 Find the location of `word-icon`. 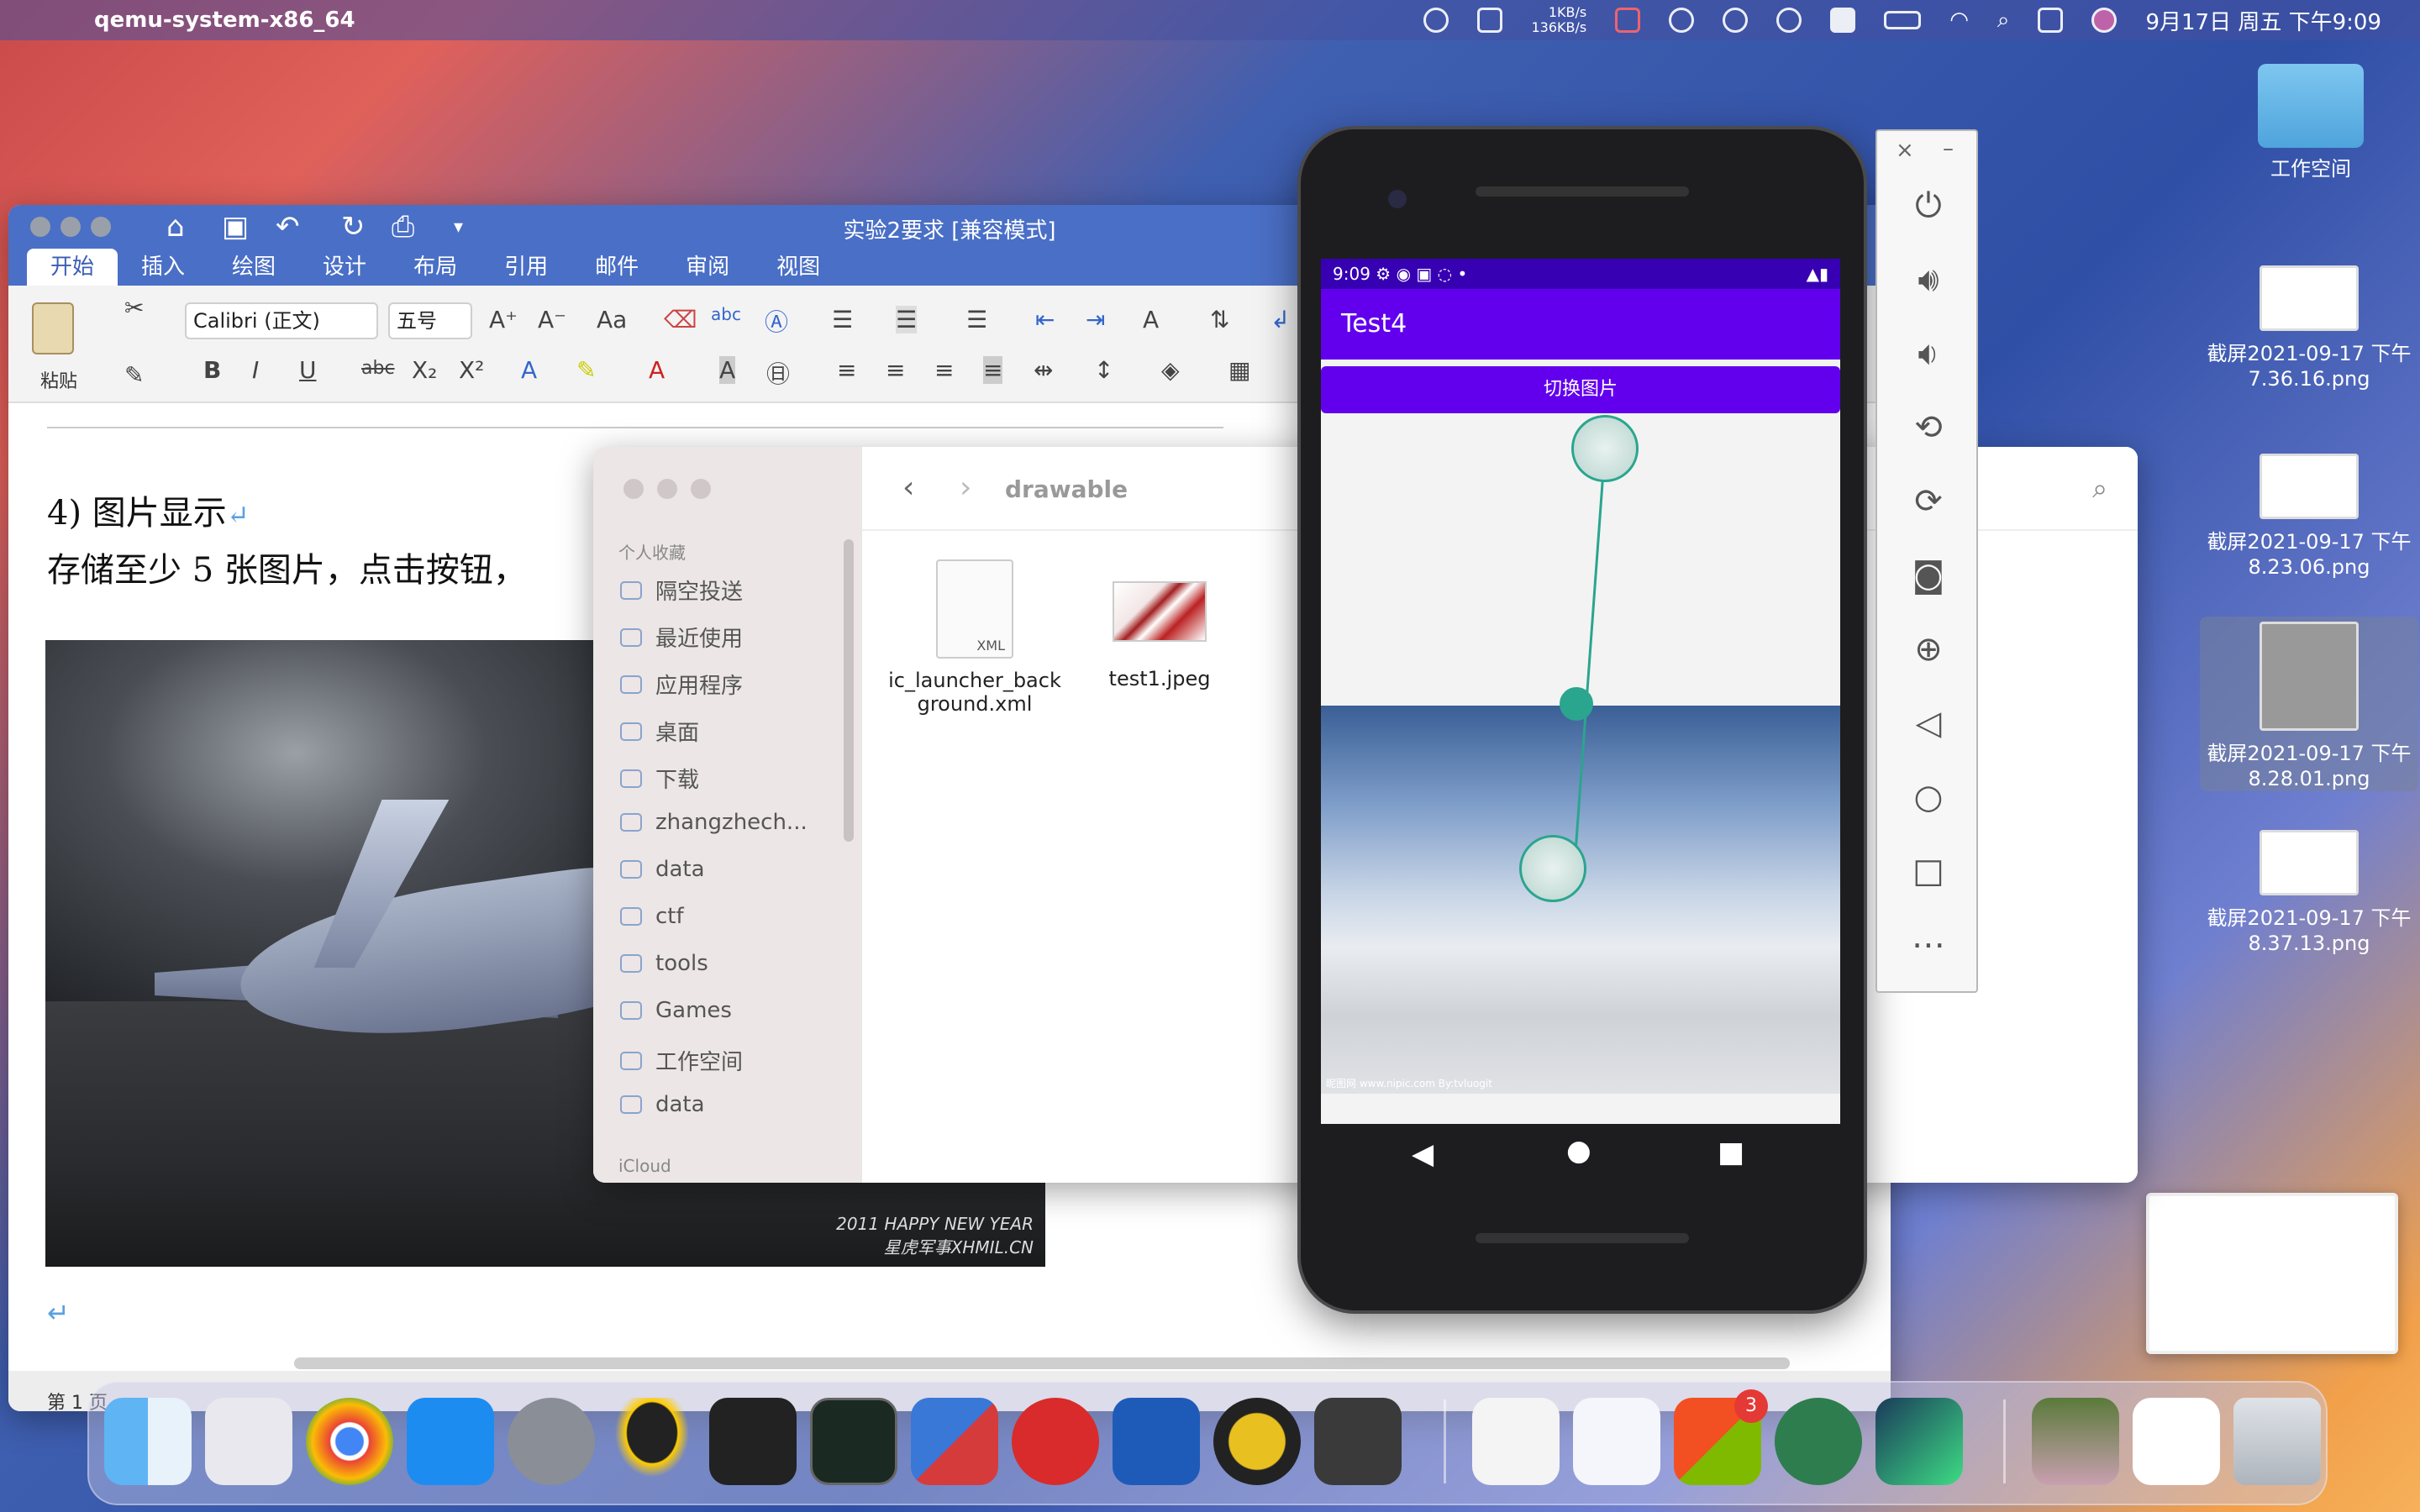

word-icon is located at coordinates (1156, 1441).